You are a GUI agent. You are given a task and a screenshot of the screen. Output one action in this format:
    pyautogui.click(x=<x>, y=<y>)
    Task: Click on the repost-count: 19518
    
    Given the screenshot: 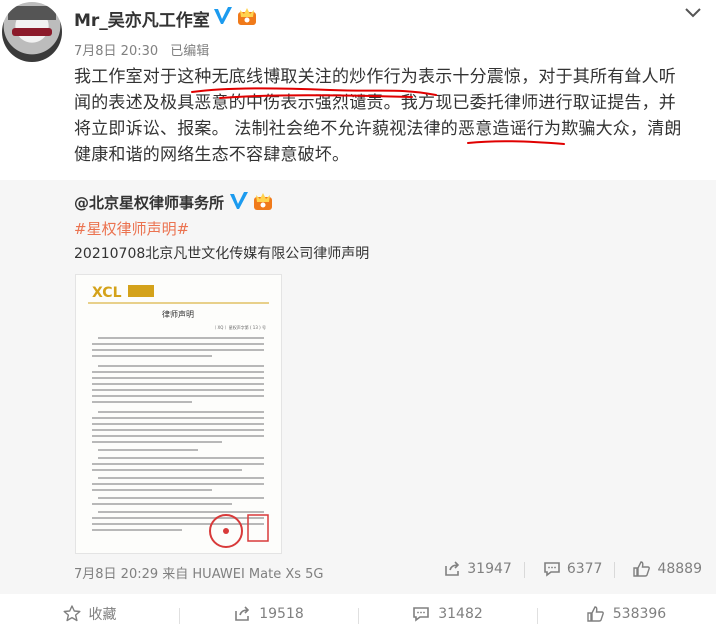 What is the action you would take?
    pyautogui.click(x=281, y=613)
    